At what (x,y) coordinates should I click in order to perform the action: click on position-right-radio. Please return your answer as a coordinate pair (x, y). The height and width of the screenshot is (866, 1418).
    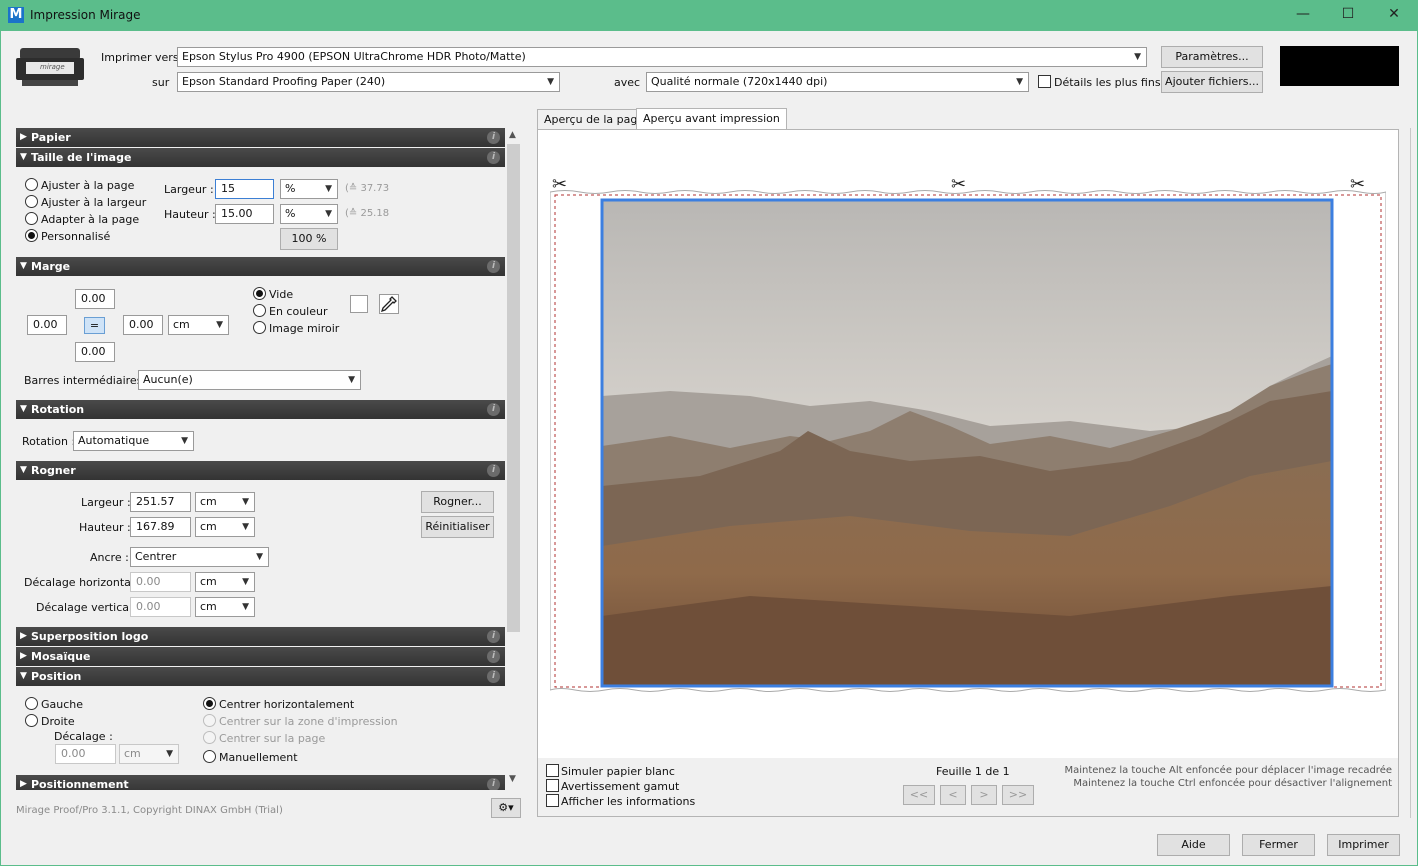
    Looking at the image, I should click on (31, 720).